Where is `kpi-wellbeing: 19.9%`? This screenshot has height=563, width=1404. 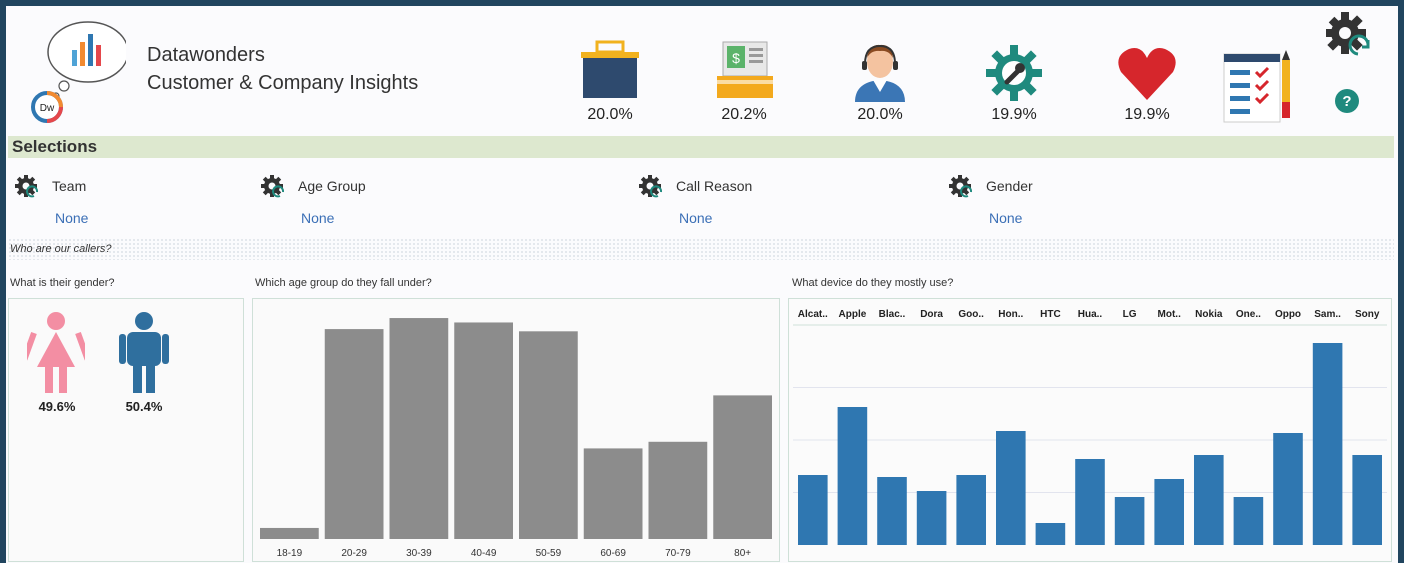 kpi-wellbeing: 19.9% is located at coordinates (1147, 82).